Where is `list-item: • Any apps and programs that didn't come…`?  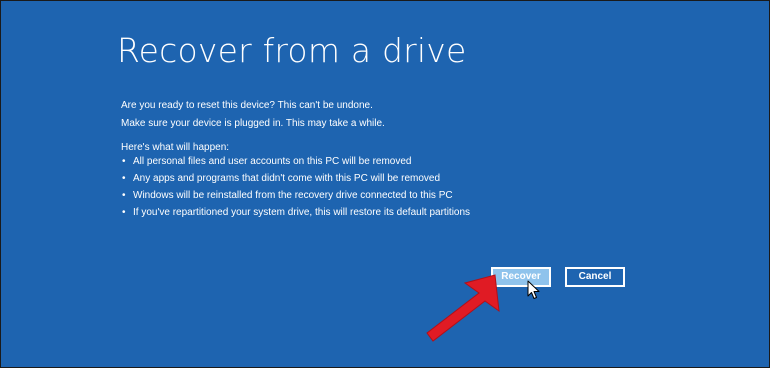 list-item: • Any apps and programs that didn't come… is located at coordinates (295, 178).